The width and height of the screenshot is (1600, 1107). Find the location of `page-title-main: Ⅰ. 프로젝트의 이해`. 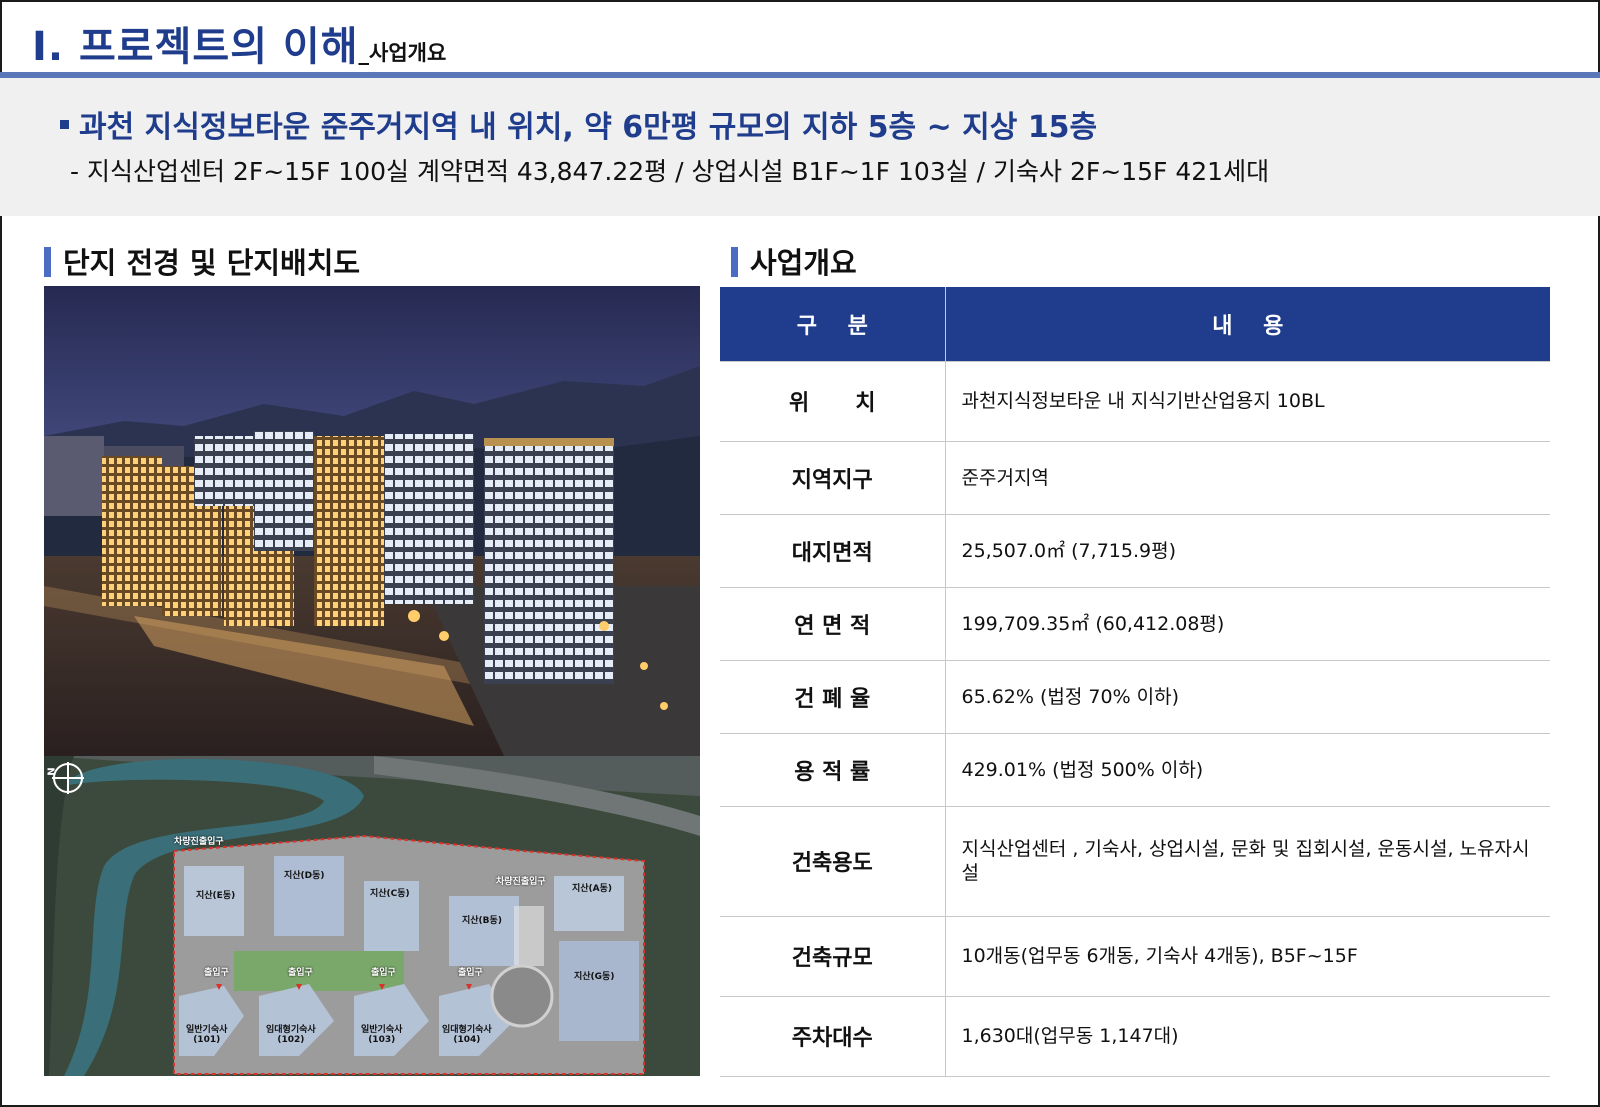

page-title-main: Ⅰ. 프로젝트의 이해 is located at coordinates (195, 47).